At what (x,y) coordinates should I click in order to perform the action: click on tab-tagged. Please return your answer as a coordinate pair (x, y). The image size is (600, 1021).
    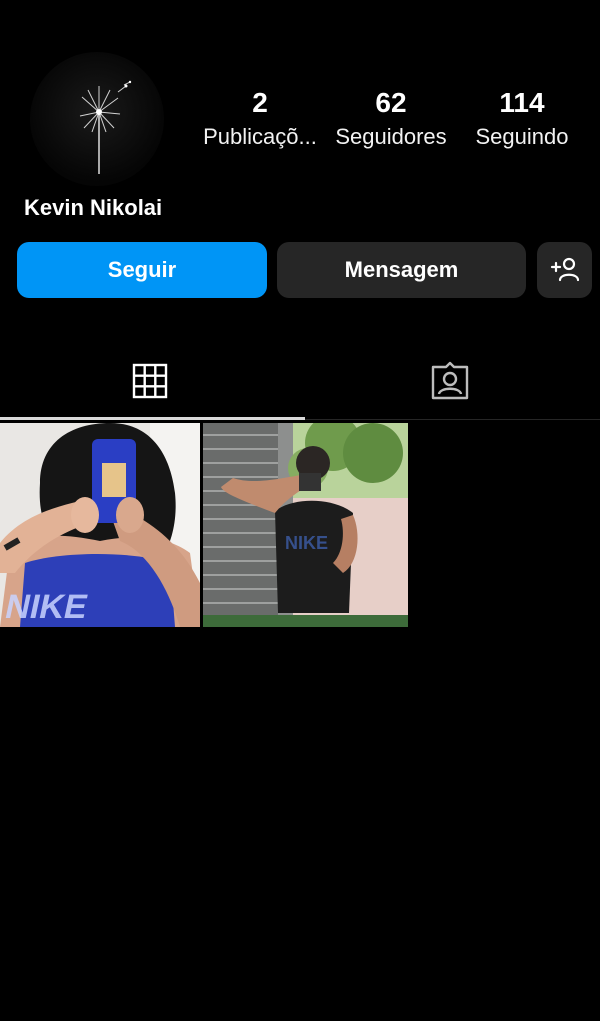
    Looking at the image, I should click on (450, 381).